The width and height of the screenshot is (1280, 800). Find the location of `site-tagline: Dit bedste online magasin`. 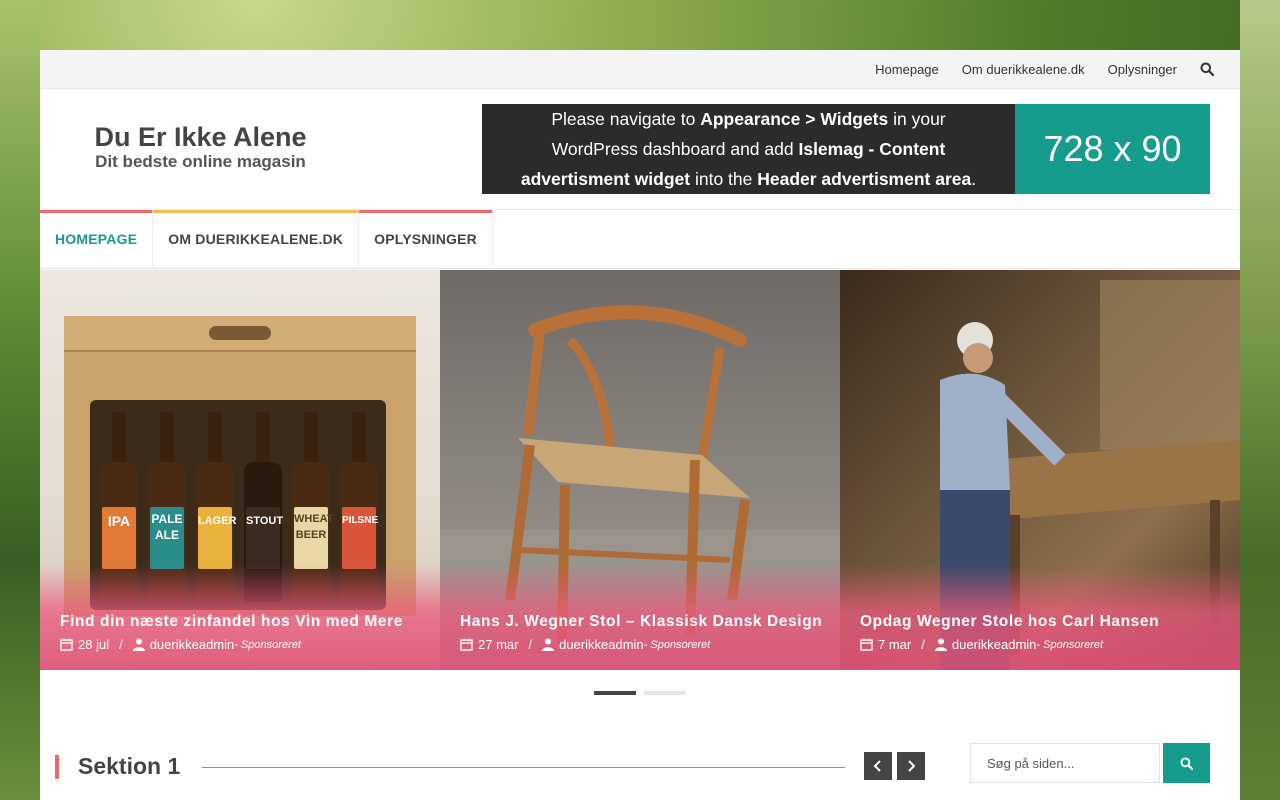

site-tagline: Dit bedste online magasin is located at coordinates (200, 161).